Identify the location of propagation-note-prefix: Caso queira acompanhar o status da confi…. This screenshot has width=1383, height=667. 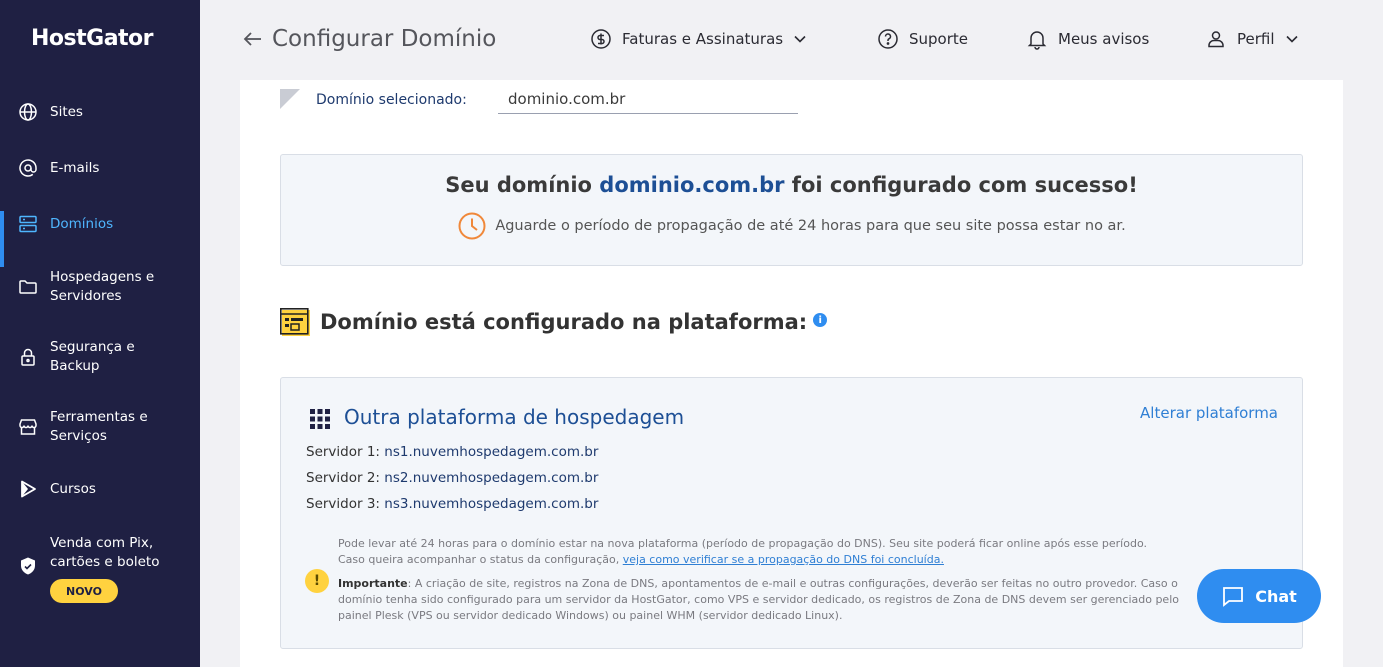
(480, 559).